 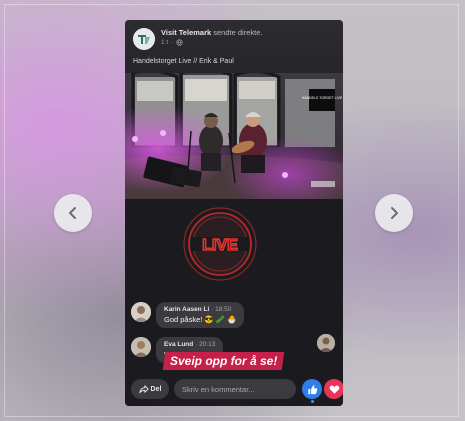 I want to click on comment-input, so click(x=235, y=389).